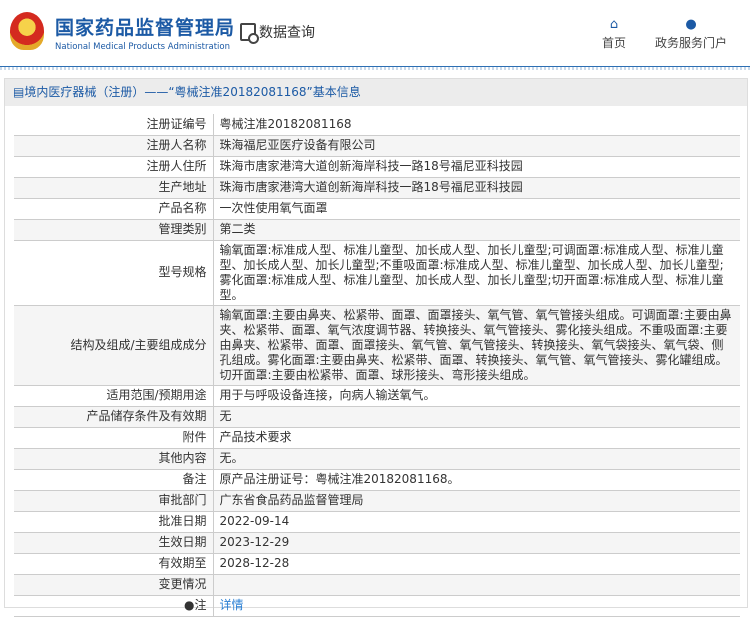  Describe the element at coordinates (476, 459) in the screenshot. I see `row-value: 无。` at that location.